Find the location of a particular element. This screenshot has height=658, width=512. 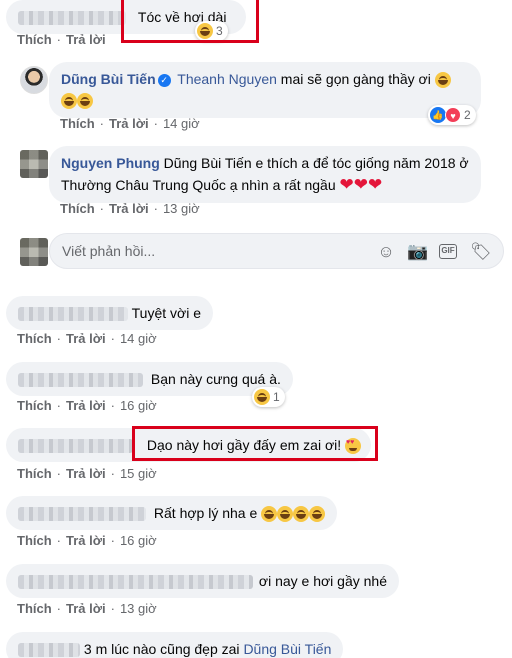

reply-actions: Thích · Trả lời · 14 giờ is located at coordinates (130, 123).